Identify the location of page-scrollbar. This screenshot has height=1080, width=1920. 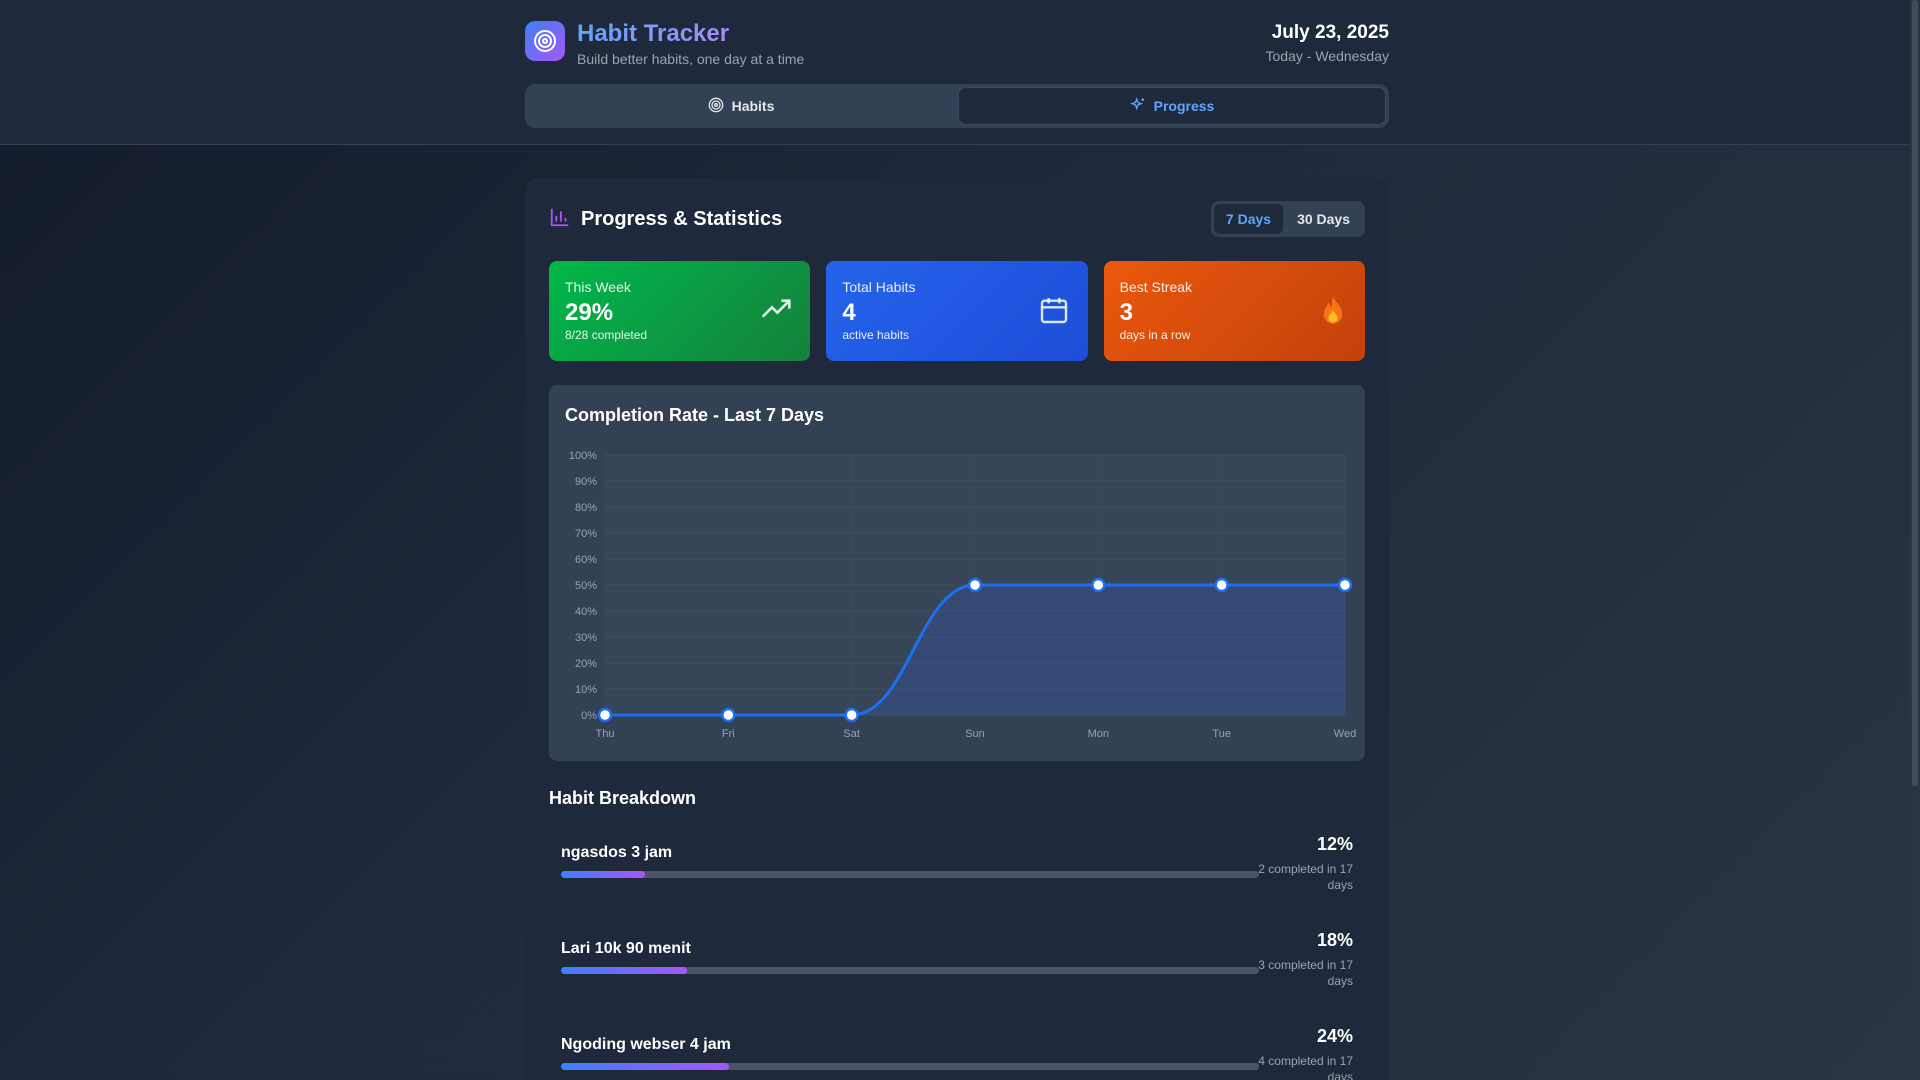
(1915, 540).